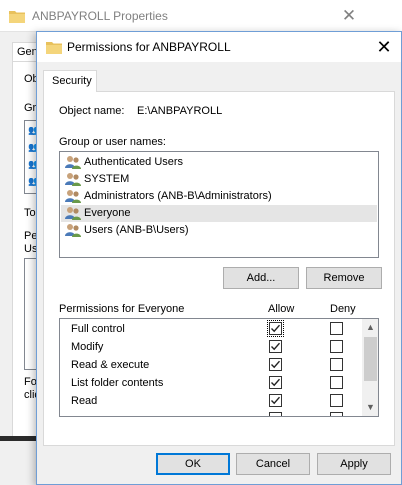 The height and width of the screenshot is (485, 402). What do you see at coordinates (110, 365) in the screenshot?
I see `permission-name: Read & execute` at bounding box center [110, 365].